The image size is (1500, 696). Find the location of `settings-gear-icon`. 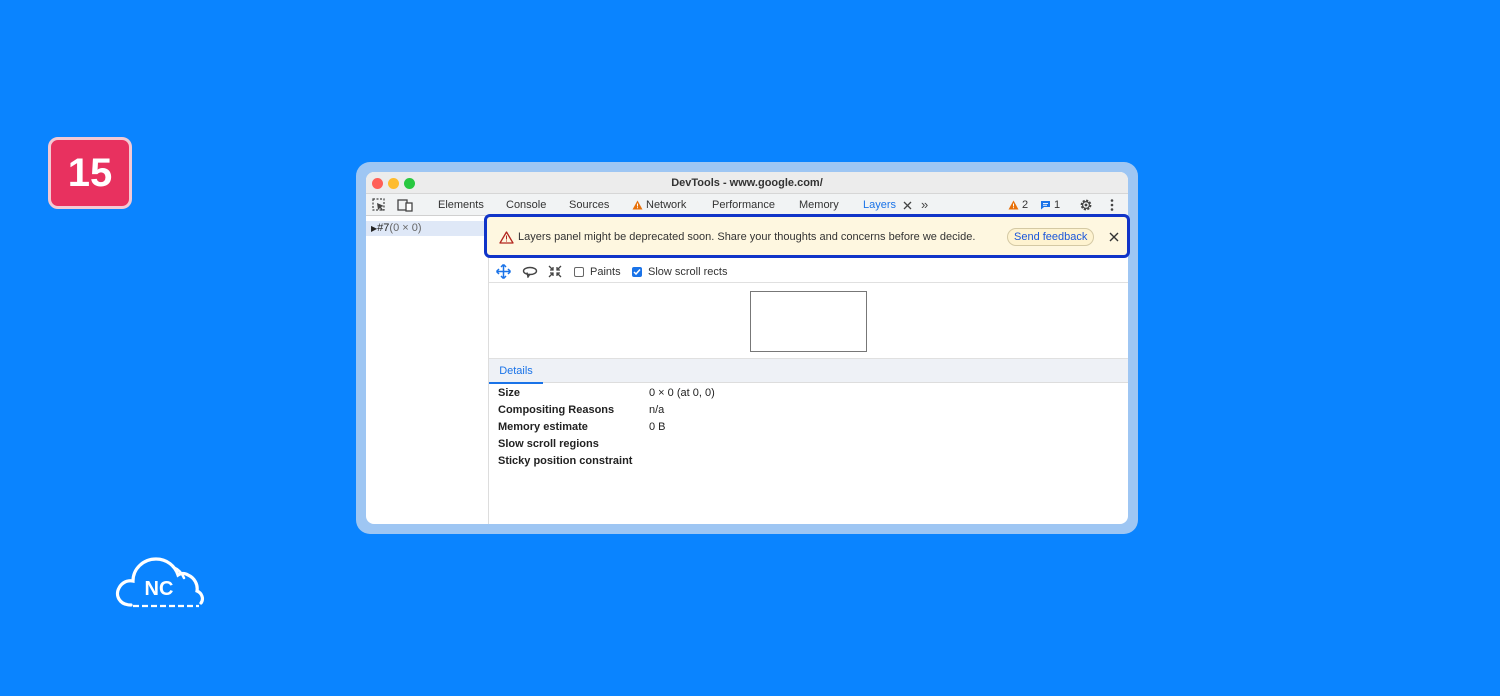

settings-gear-icon is located at coordinates (1086, 205).